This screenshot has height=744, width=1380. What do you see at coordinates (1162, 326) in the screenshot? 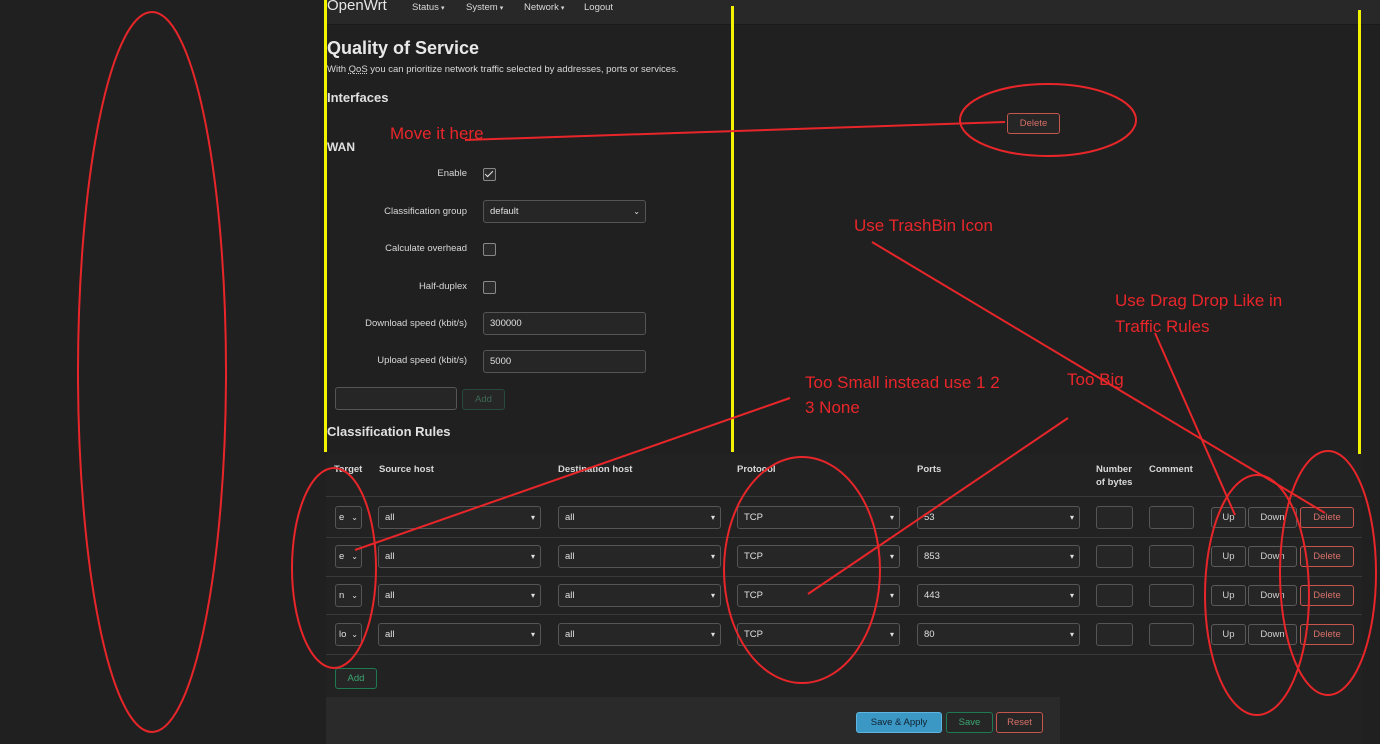
I see `annotation-drag-drop-2: Traffic Rules` at bounding box center [1162, 326].